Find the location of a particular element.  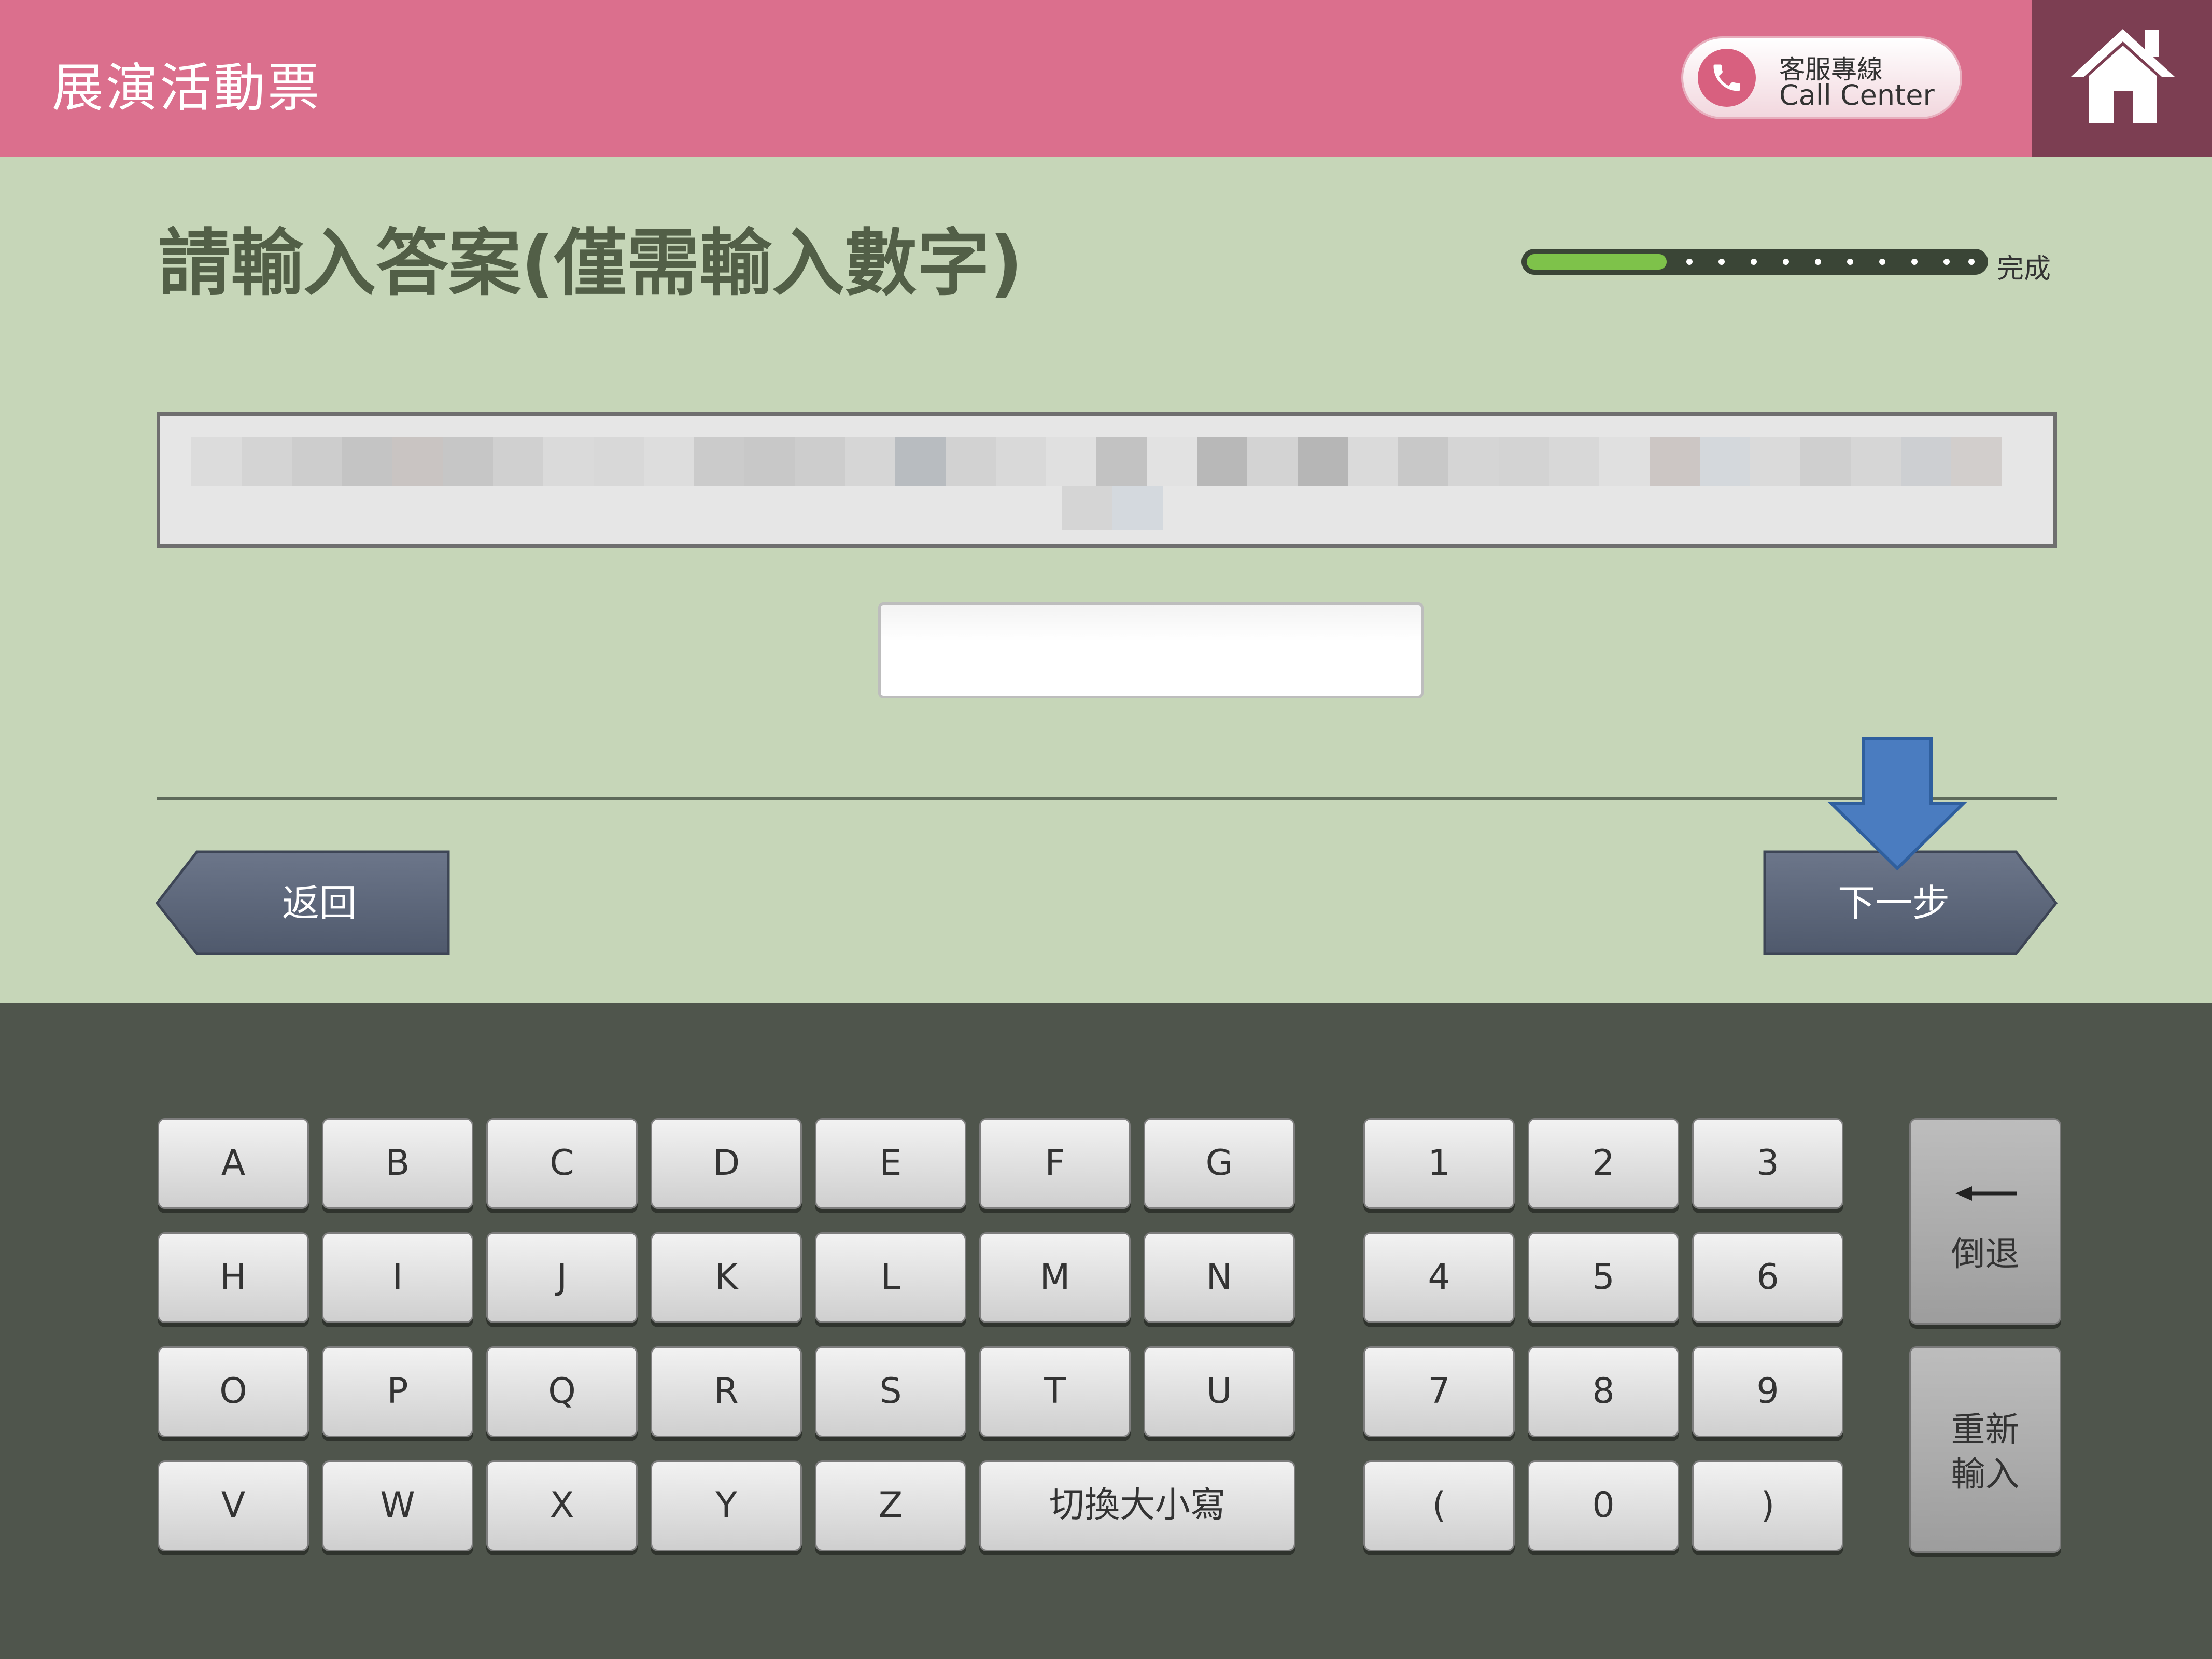

key-close-paren: ) is located at coordinates (1767, 1506).